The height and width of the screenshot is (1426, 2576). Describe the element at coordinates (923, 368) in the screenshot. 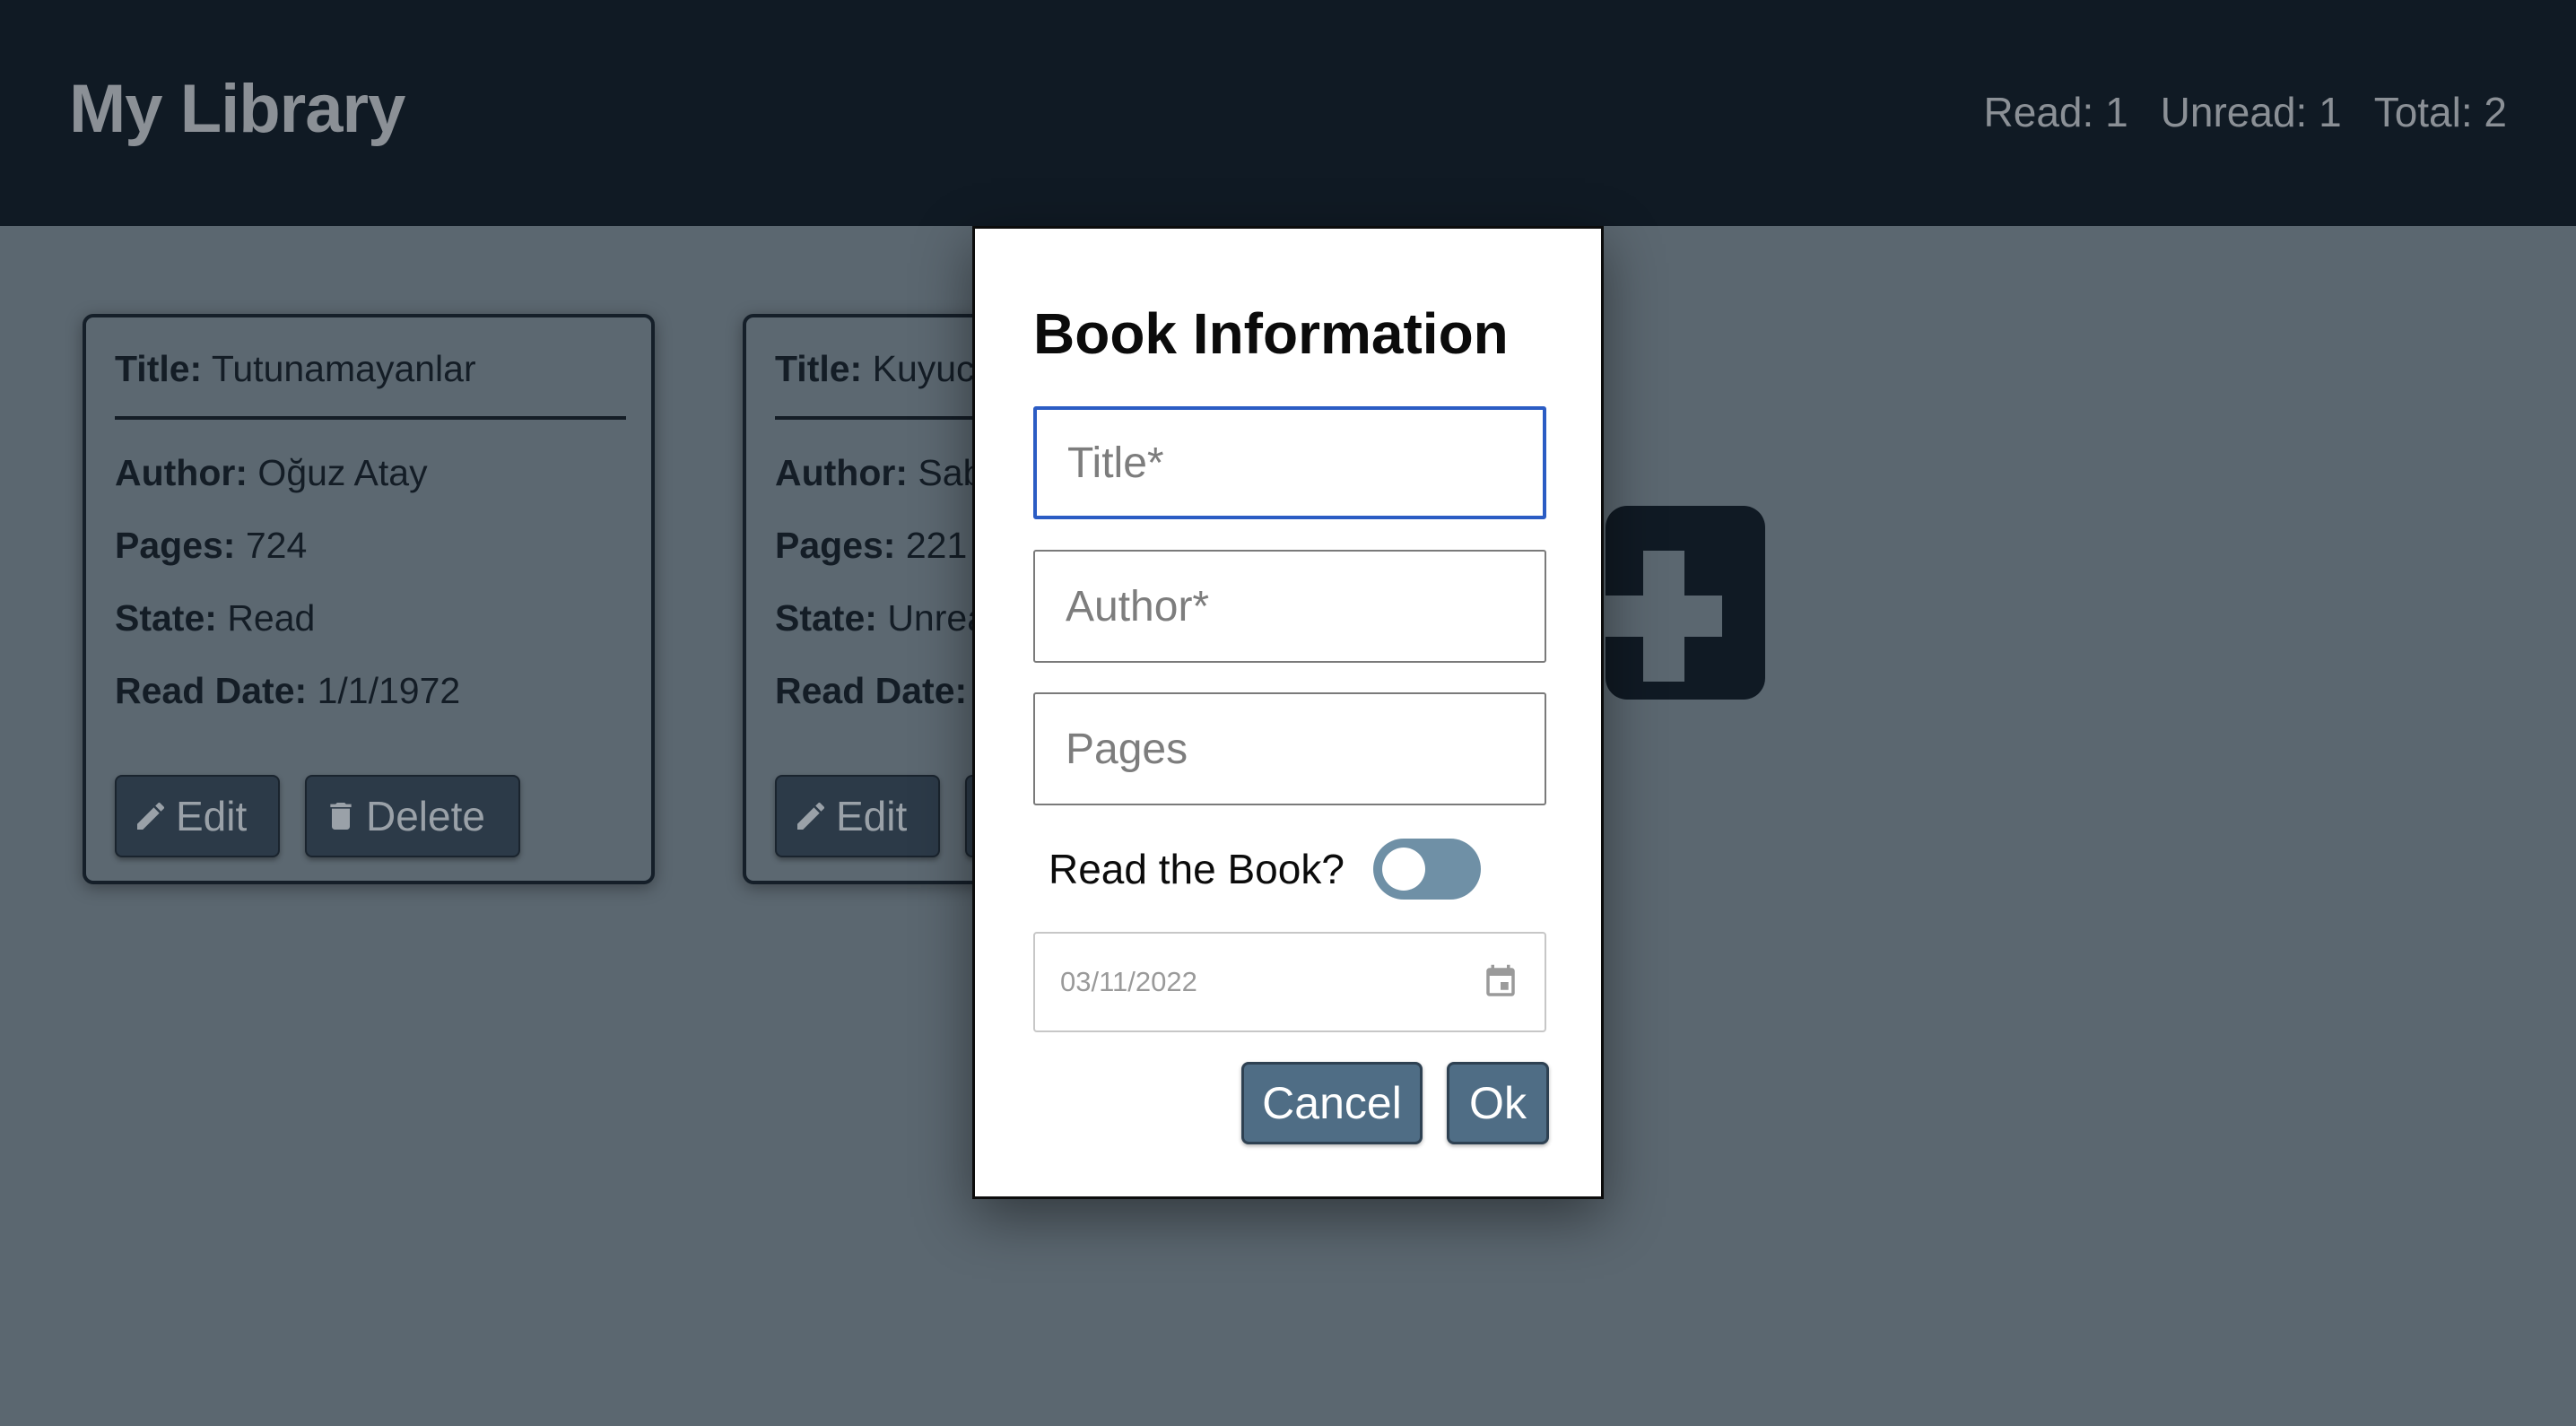

I see `card-title-value: Kuyuc` at that location.